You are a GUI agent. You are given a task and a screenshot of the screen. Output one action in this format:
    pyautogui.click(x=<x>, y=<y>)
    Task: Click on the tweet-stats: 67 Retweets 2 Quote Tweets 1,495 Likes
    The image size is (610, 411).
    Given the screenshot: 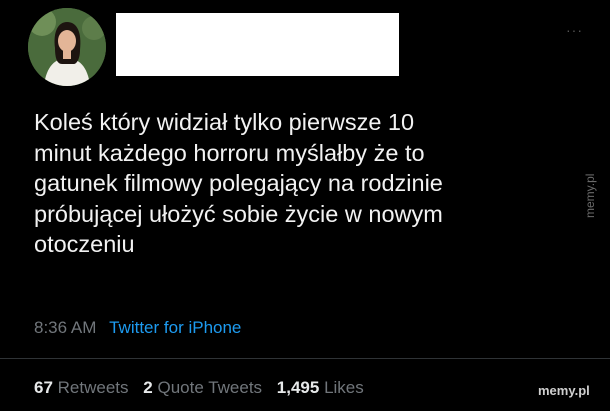 What is the action you would take?
    pyautogui.click(x=199, y=388)
    